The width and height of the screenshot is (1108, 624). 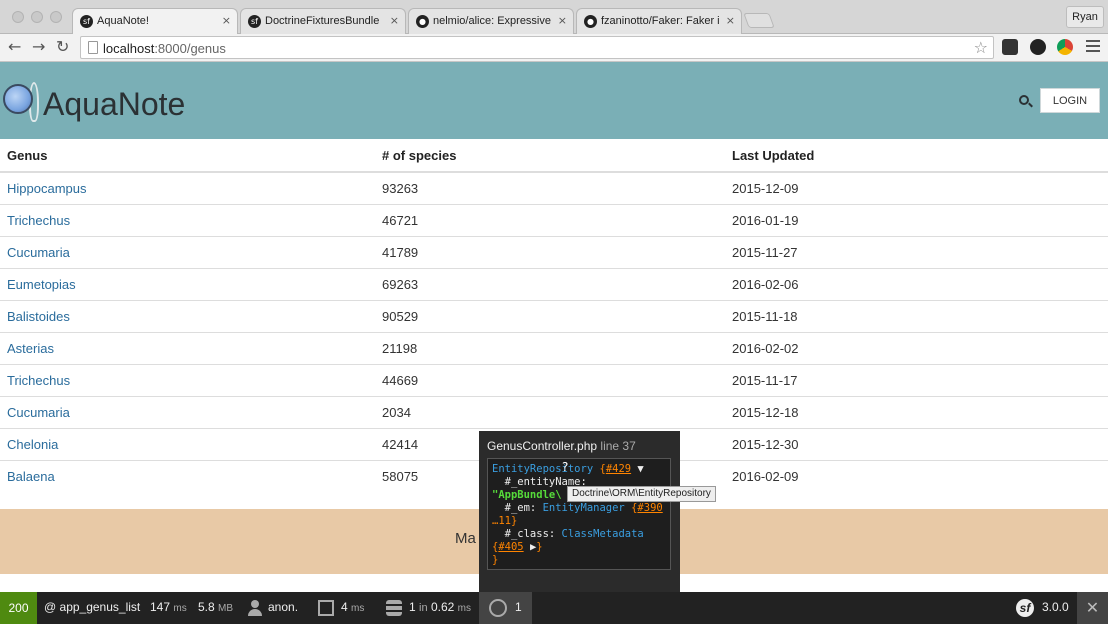 I want to click on tab-title: AquaNote!, so click(x=123, y=21).